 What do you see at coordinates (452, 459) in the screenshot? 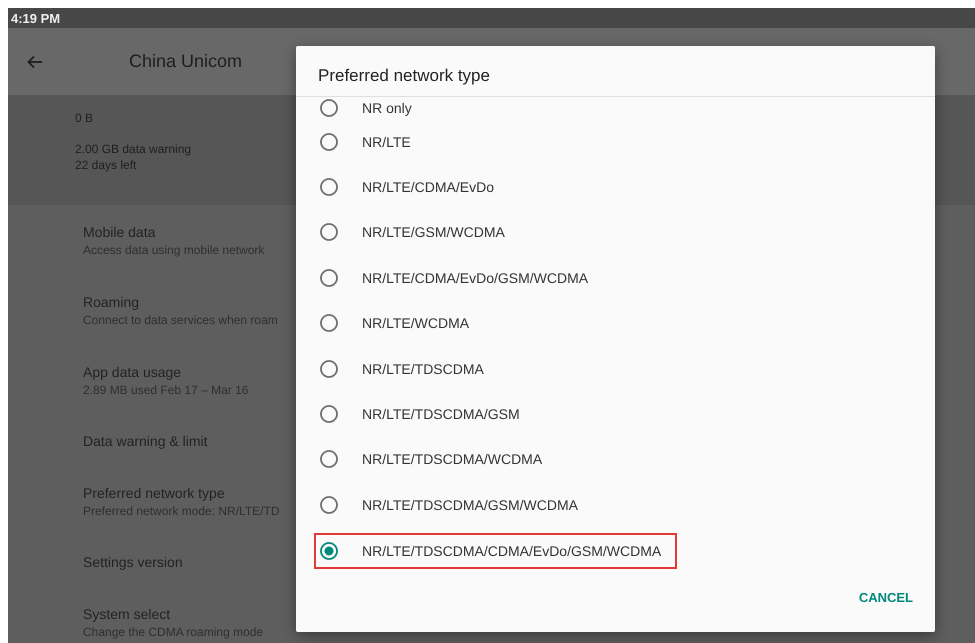
I see `option-label: NR/LTE/TDSCDMA/WCDMA` at bounding box center [452, 459].